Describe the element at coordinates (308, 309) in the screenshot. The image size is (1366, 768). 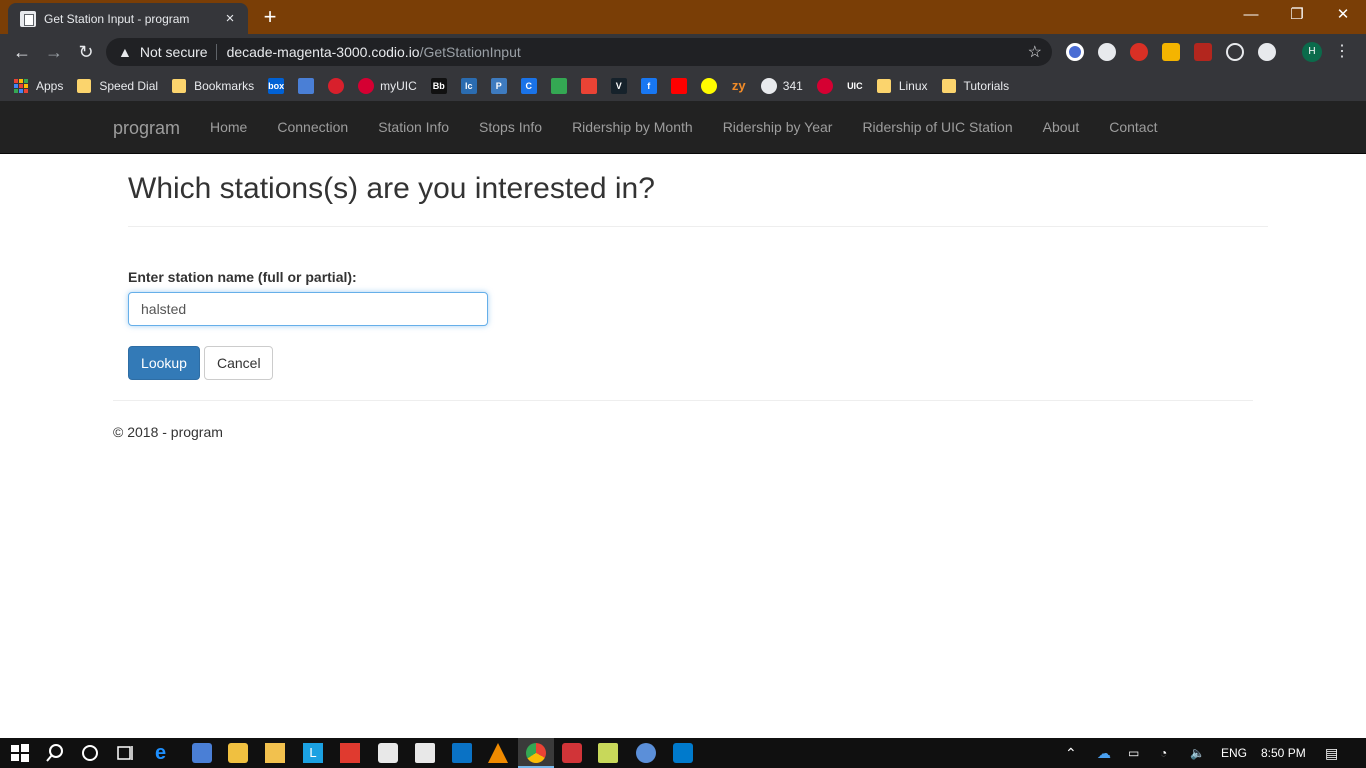
I see `station-name-input` at that location.